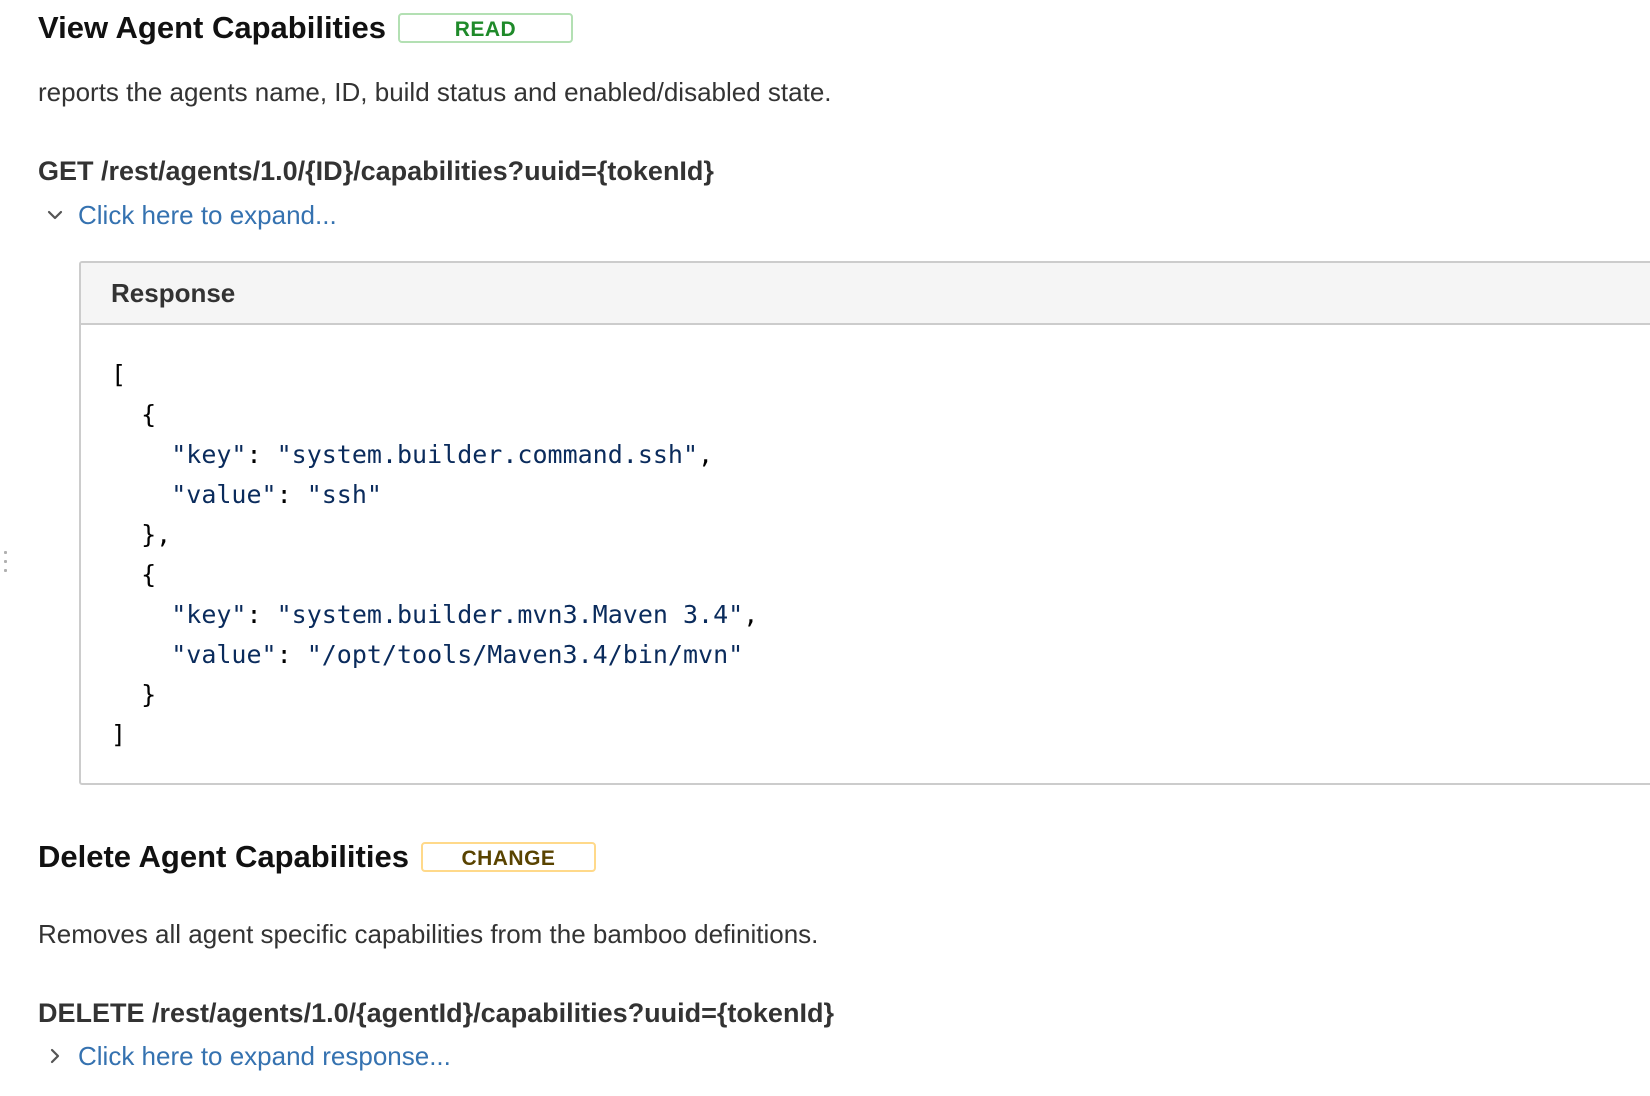 The height and width of the screenshot is (1096, 1650). Describe the element at coordinates (149, 694) in the screenshot. I see `code-close-brace: }` at that location.